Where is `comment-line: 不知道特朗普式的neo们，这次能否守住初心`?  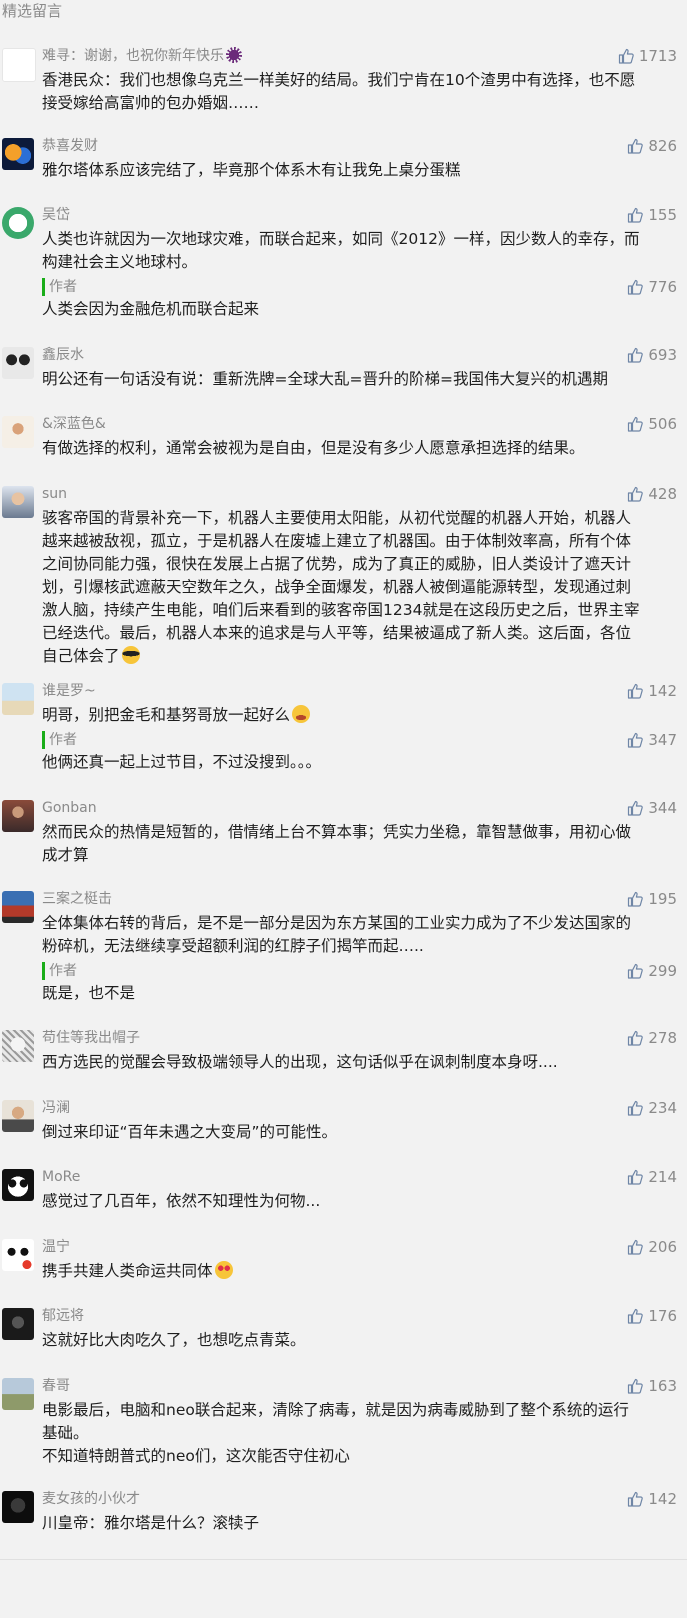
comment-line: 不知道特朗普式的neo们，这次能否守住初心 is located at coordinates (196, 1456).